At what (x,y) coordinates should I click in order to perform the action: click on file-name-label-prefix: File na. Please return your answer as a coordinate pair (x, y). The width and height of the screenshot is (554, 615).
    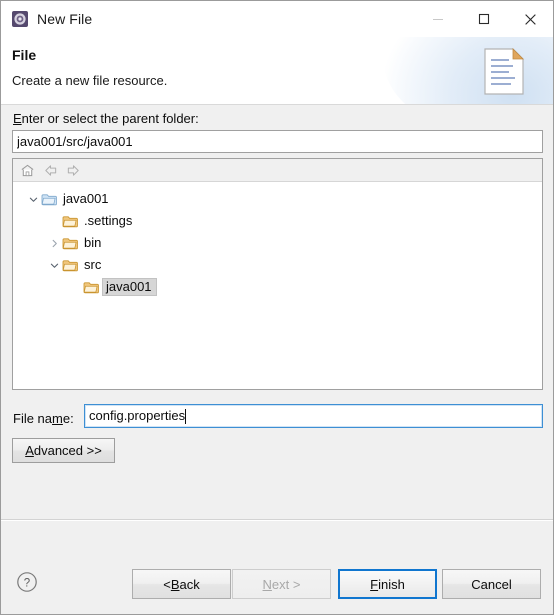
    Looking at the image, I should click on (33, 418).